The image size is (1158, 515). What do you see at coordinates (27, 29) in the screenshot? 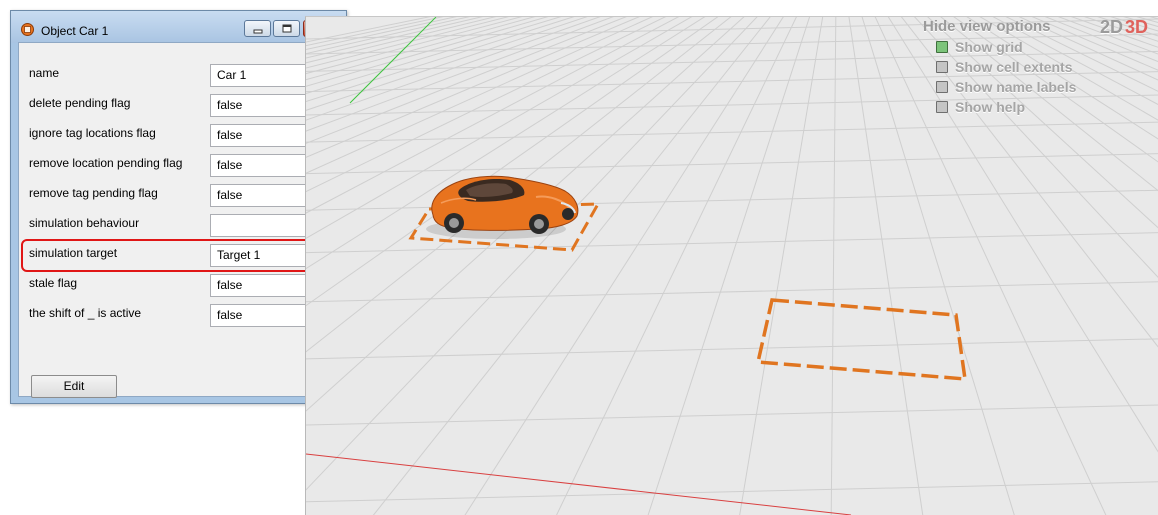
I see `app-icon` at bounding box center [27, 29].